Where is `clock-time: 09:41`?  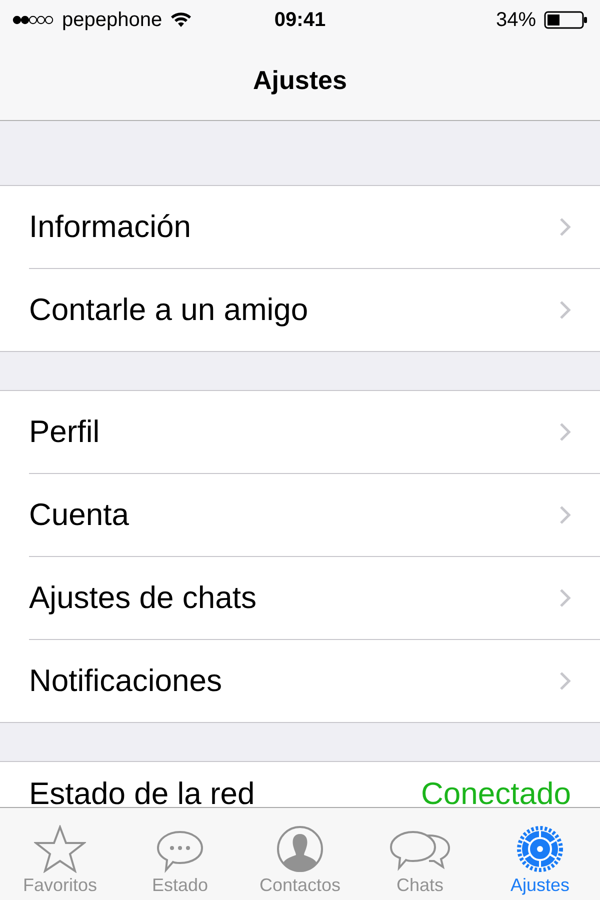 clock-time: 09:41 is located at coordinates (300, 20).